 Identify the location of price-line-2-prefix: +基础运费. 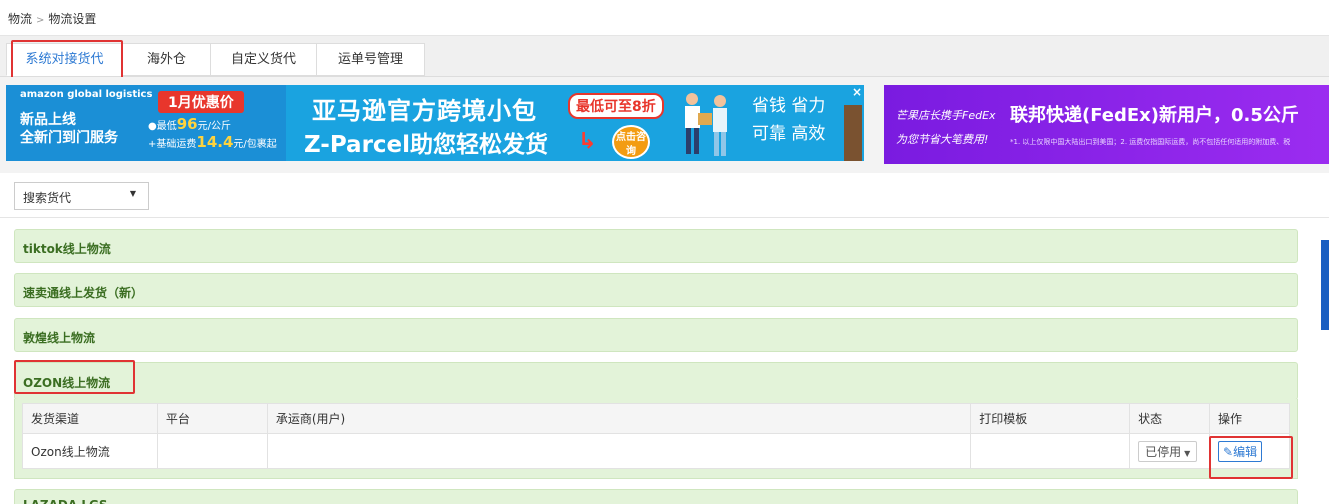
(172, 144).